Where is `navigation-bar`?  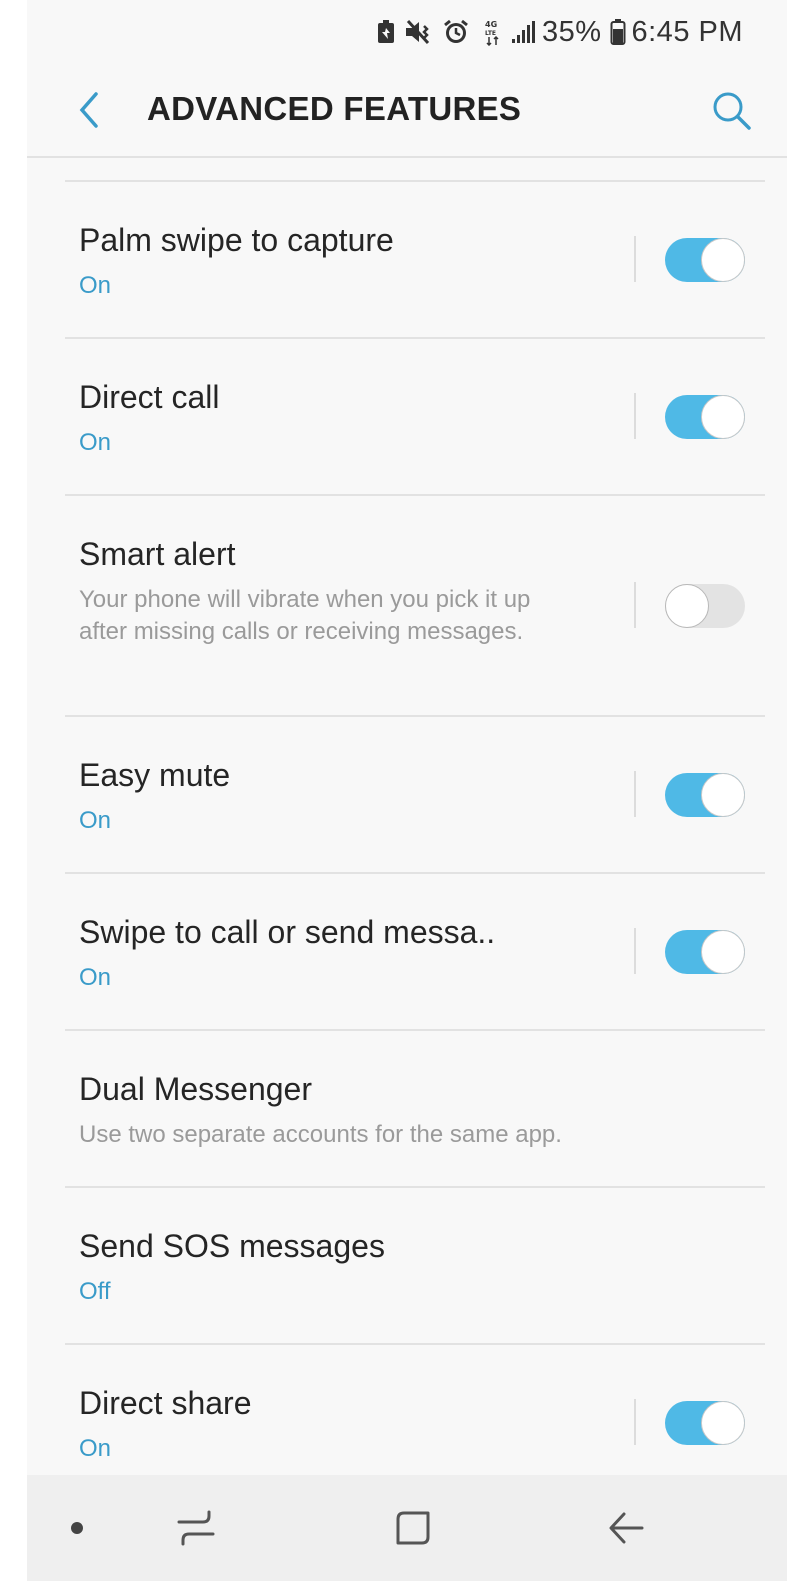
navigation-bar is located at coordinates (407, 1528).